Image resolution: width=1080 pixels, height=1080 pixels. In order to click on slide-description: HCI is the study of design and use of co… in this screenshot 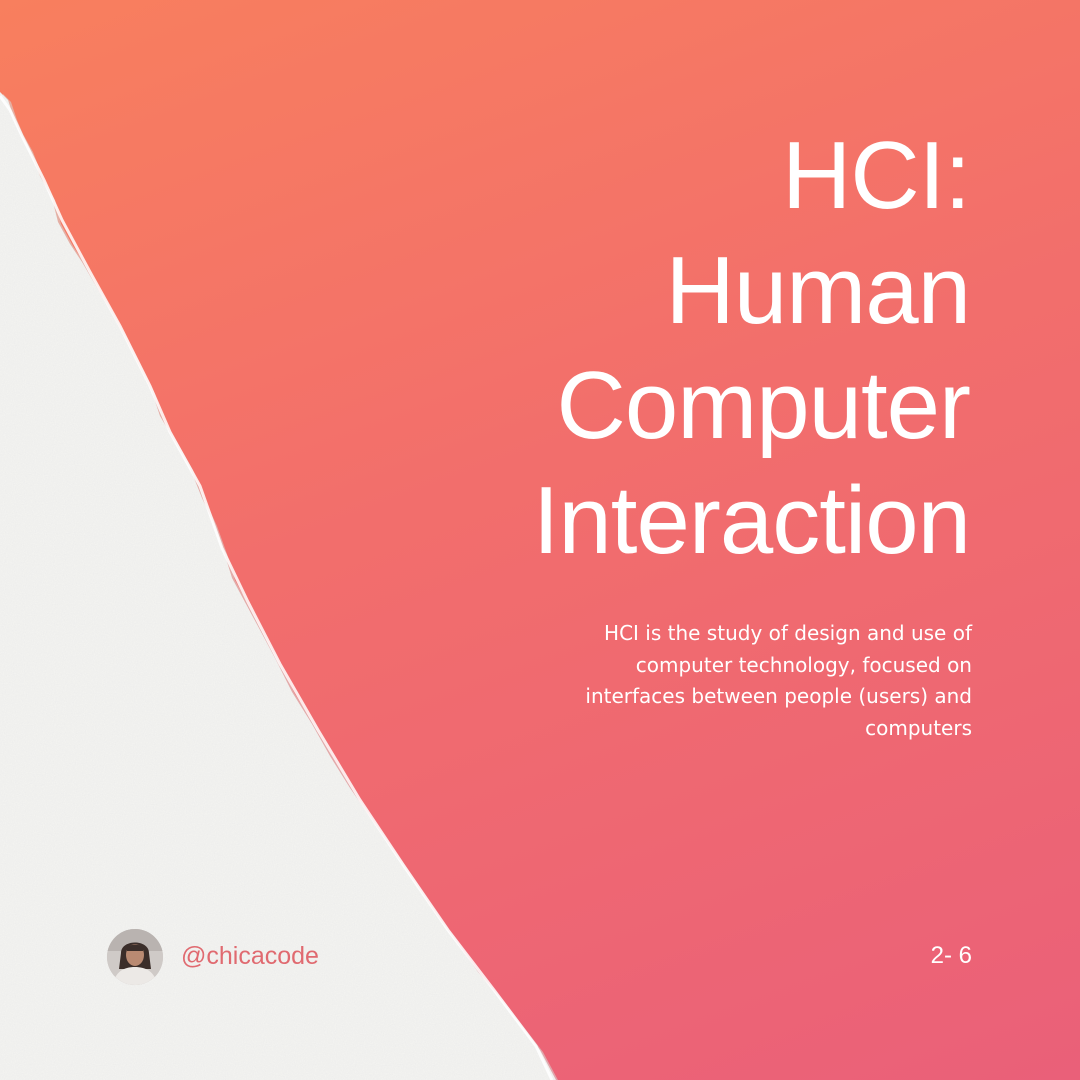, I will do `click(778, 680)`.